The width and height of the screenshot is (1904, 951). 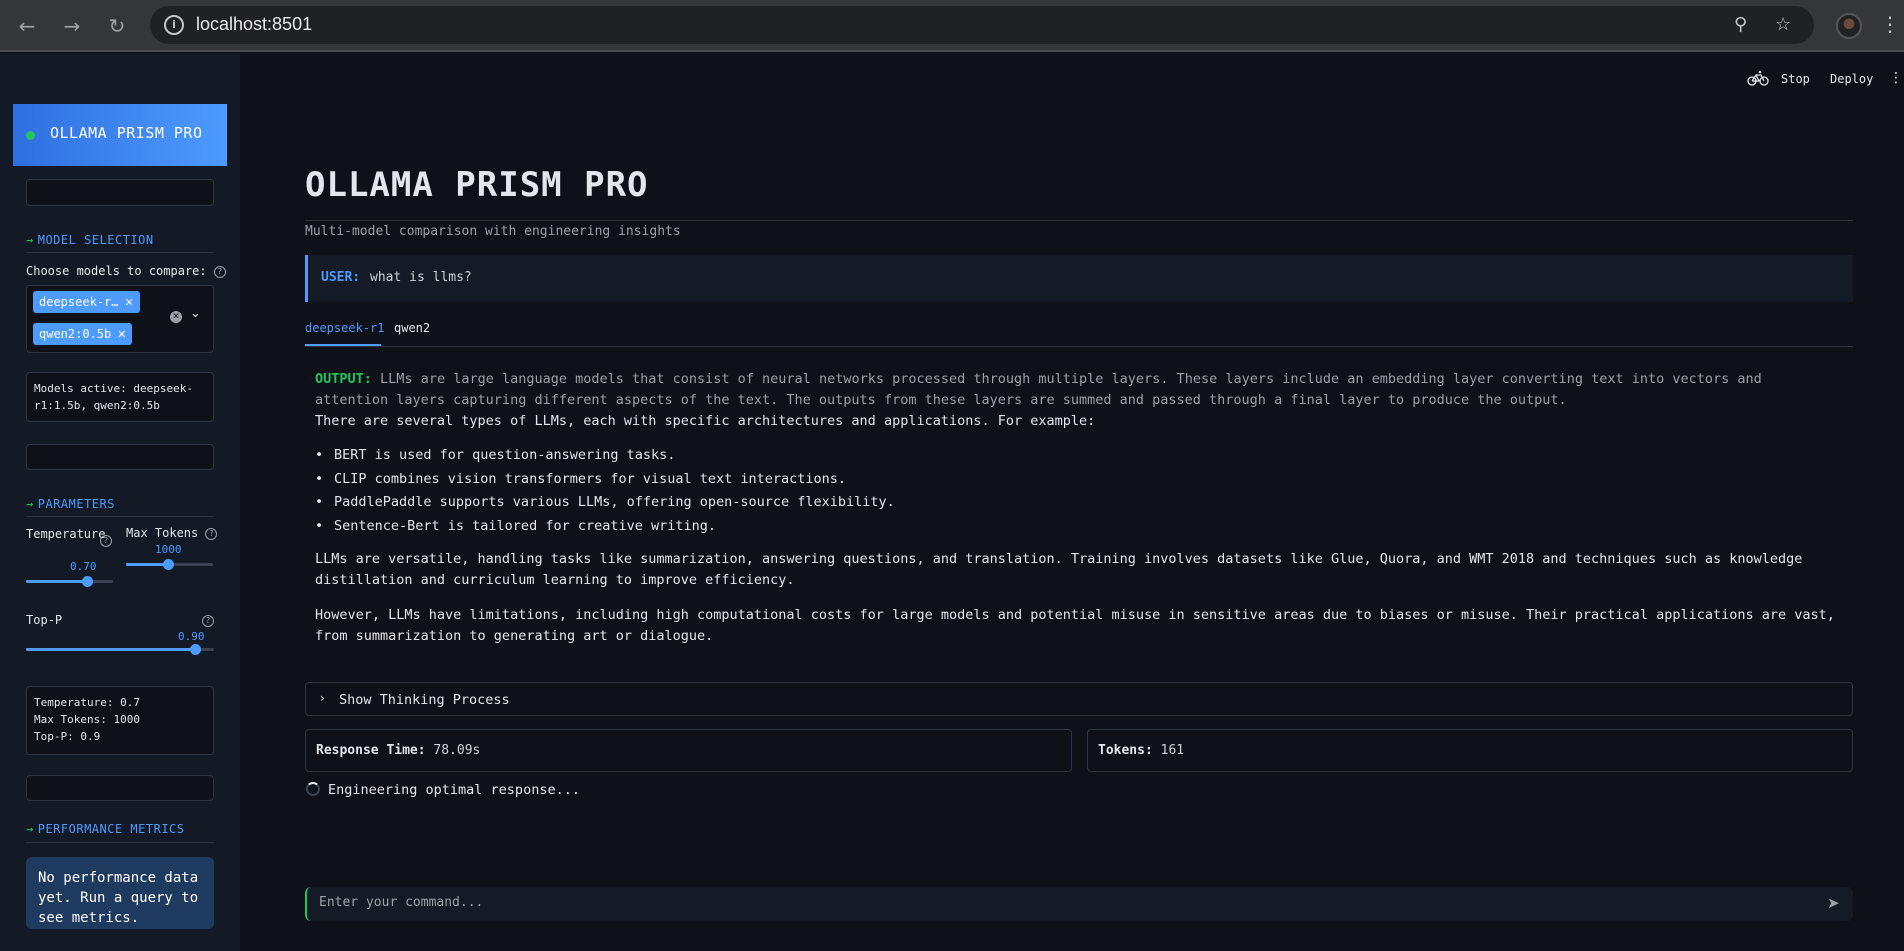 I want to click on top-p-value: 0.90, so click(x=191, y=636).